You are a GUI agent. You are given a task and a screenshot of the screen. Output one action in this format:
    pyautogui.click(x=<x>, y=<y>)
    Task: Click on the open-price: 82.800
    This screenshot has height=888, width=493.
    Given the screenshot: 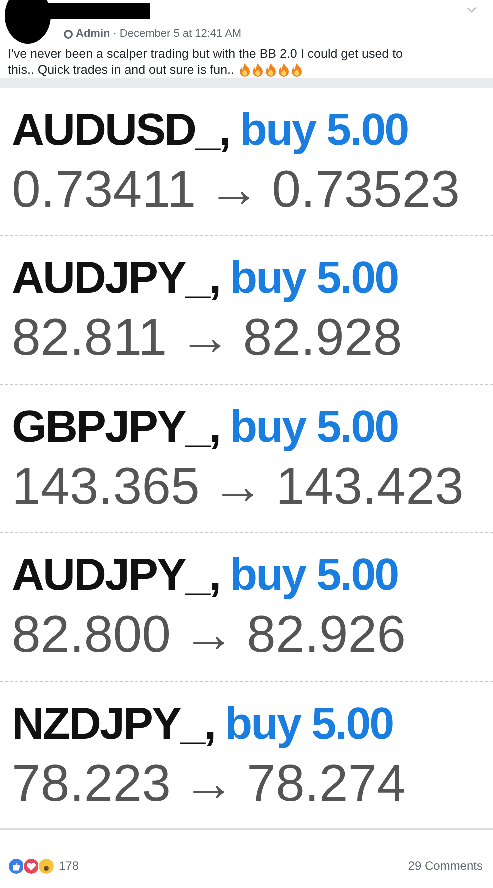 What is the action you would take?
    pyautogui.click(x=92, y=635)
    